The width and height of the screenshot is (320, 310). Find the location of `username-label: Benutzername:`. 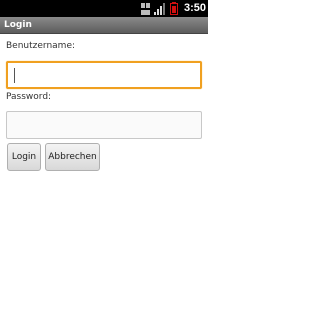

username-label: Benutzername: is located at coordinates (41, 46).